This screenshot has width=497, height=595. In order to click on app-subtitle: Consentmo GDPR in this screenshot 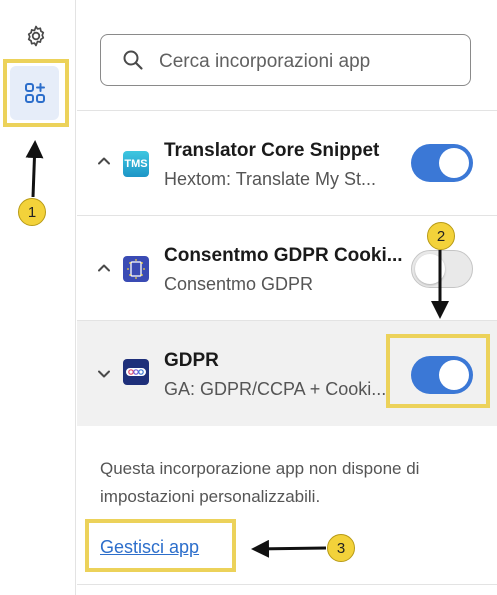, I will do `click(239, 284)`.